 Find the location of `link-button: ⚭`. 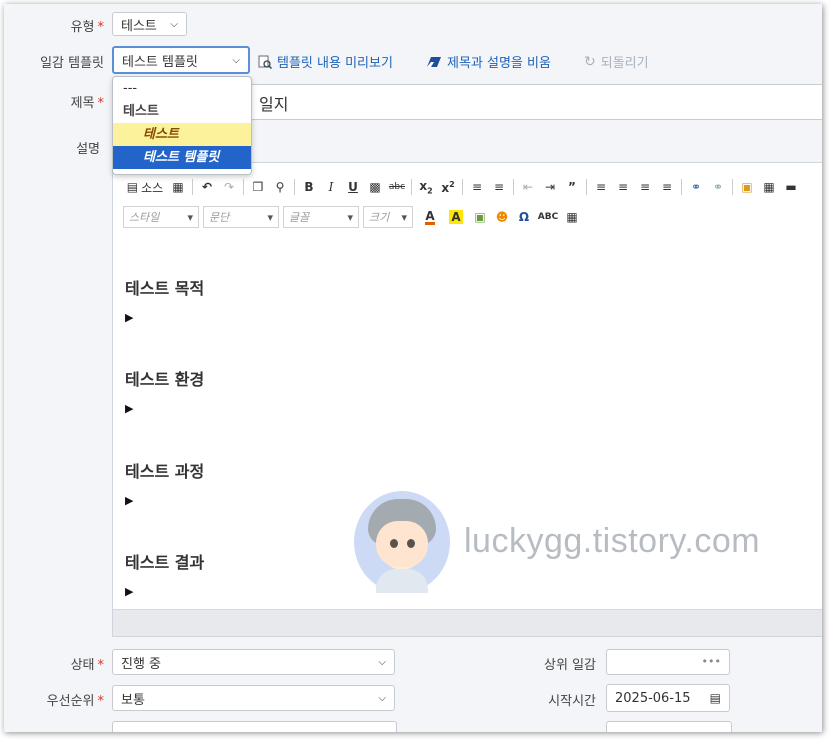

link-button: ⚭ is located at coordinates (696, 187).